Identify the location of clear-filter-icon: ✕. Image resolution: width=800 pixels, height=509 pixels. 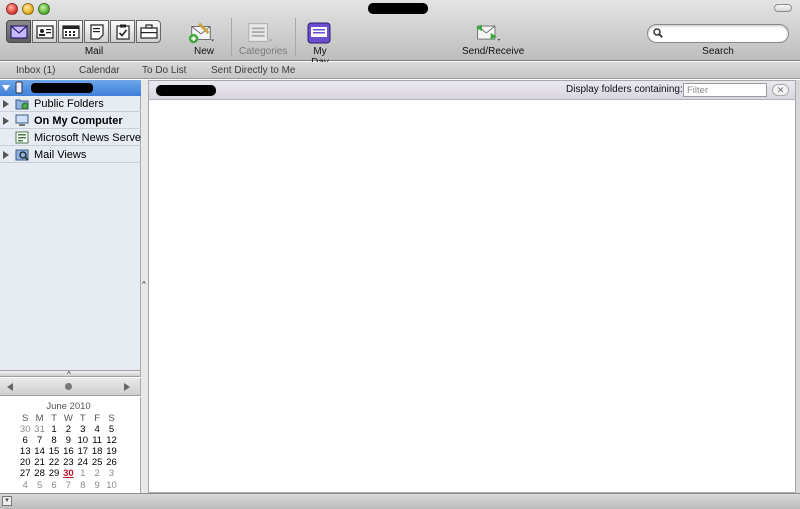
(780, 90).